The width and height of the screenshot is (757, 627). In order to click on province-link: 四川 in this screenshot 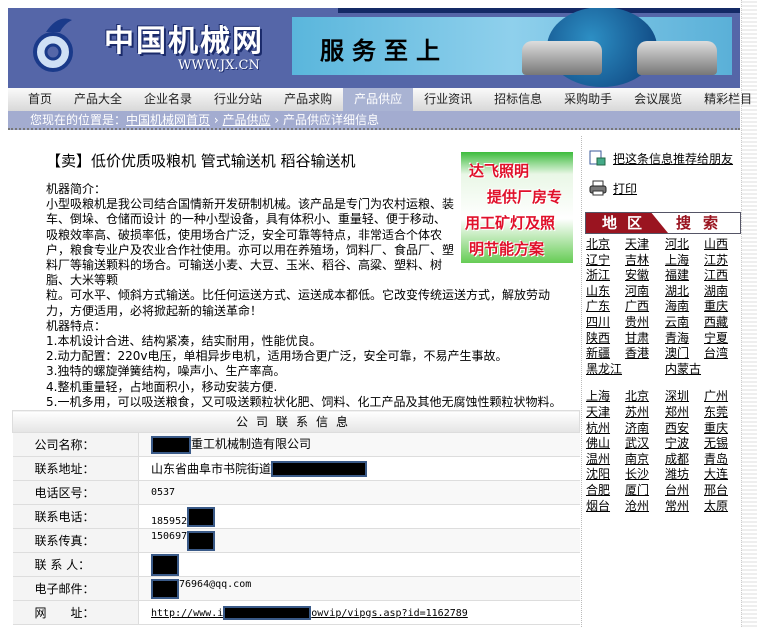, I will do `click(605, 323)`.